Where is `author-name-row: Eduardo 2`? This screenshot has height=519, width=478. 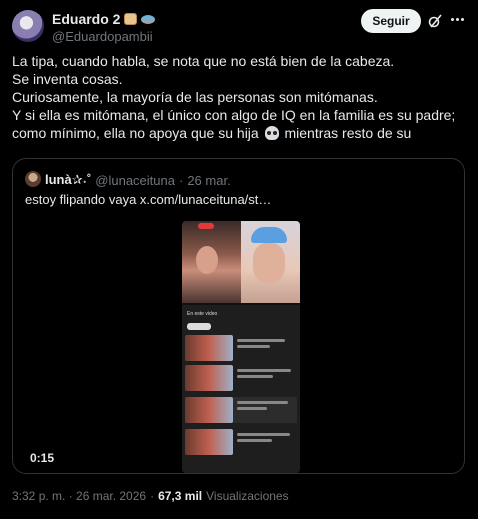
author-name-row: Eduardo 2 is located at coordinates (104, 19).